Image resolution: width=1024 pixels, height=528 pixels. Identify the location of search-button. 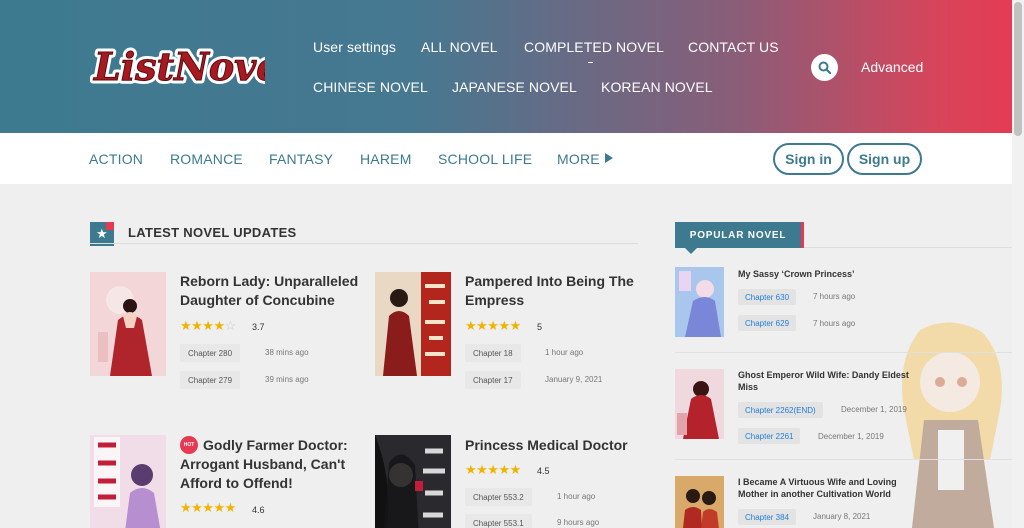
(824, 67).